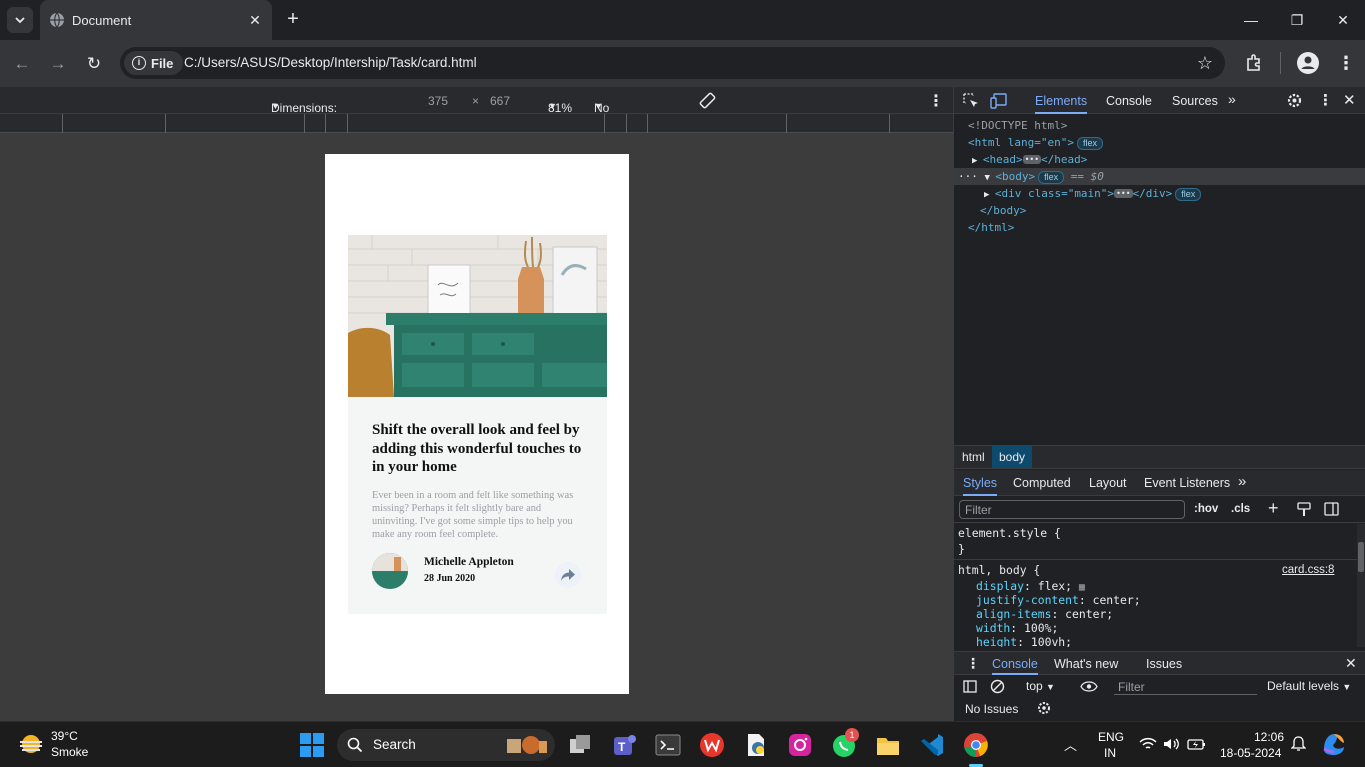 This screenshot has width=1365, height=767. What do you see at coordinates (1044, 614) in the screenshot?
I see `declaration-align-items: align-items: center;` at bounding box center [1044, 614].